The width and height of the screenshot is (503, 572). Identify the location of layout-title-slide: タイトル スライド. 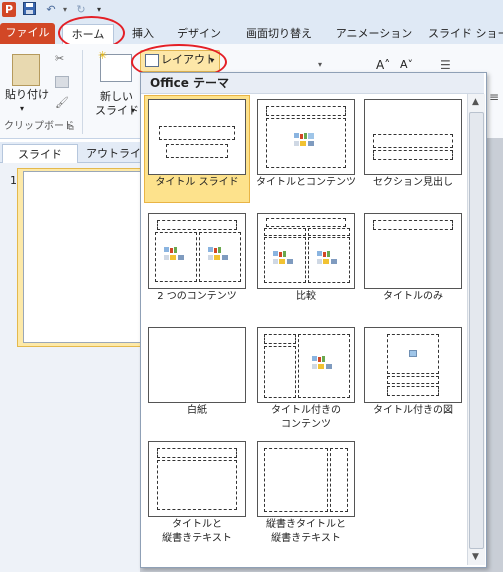
(197, 149).